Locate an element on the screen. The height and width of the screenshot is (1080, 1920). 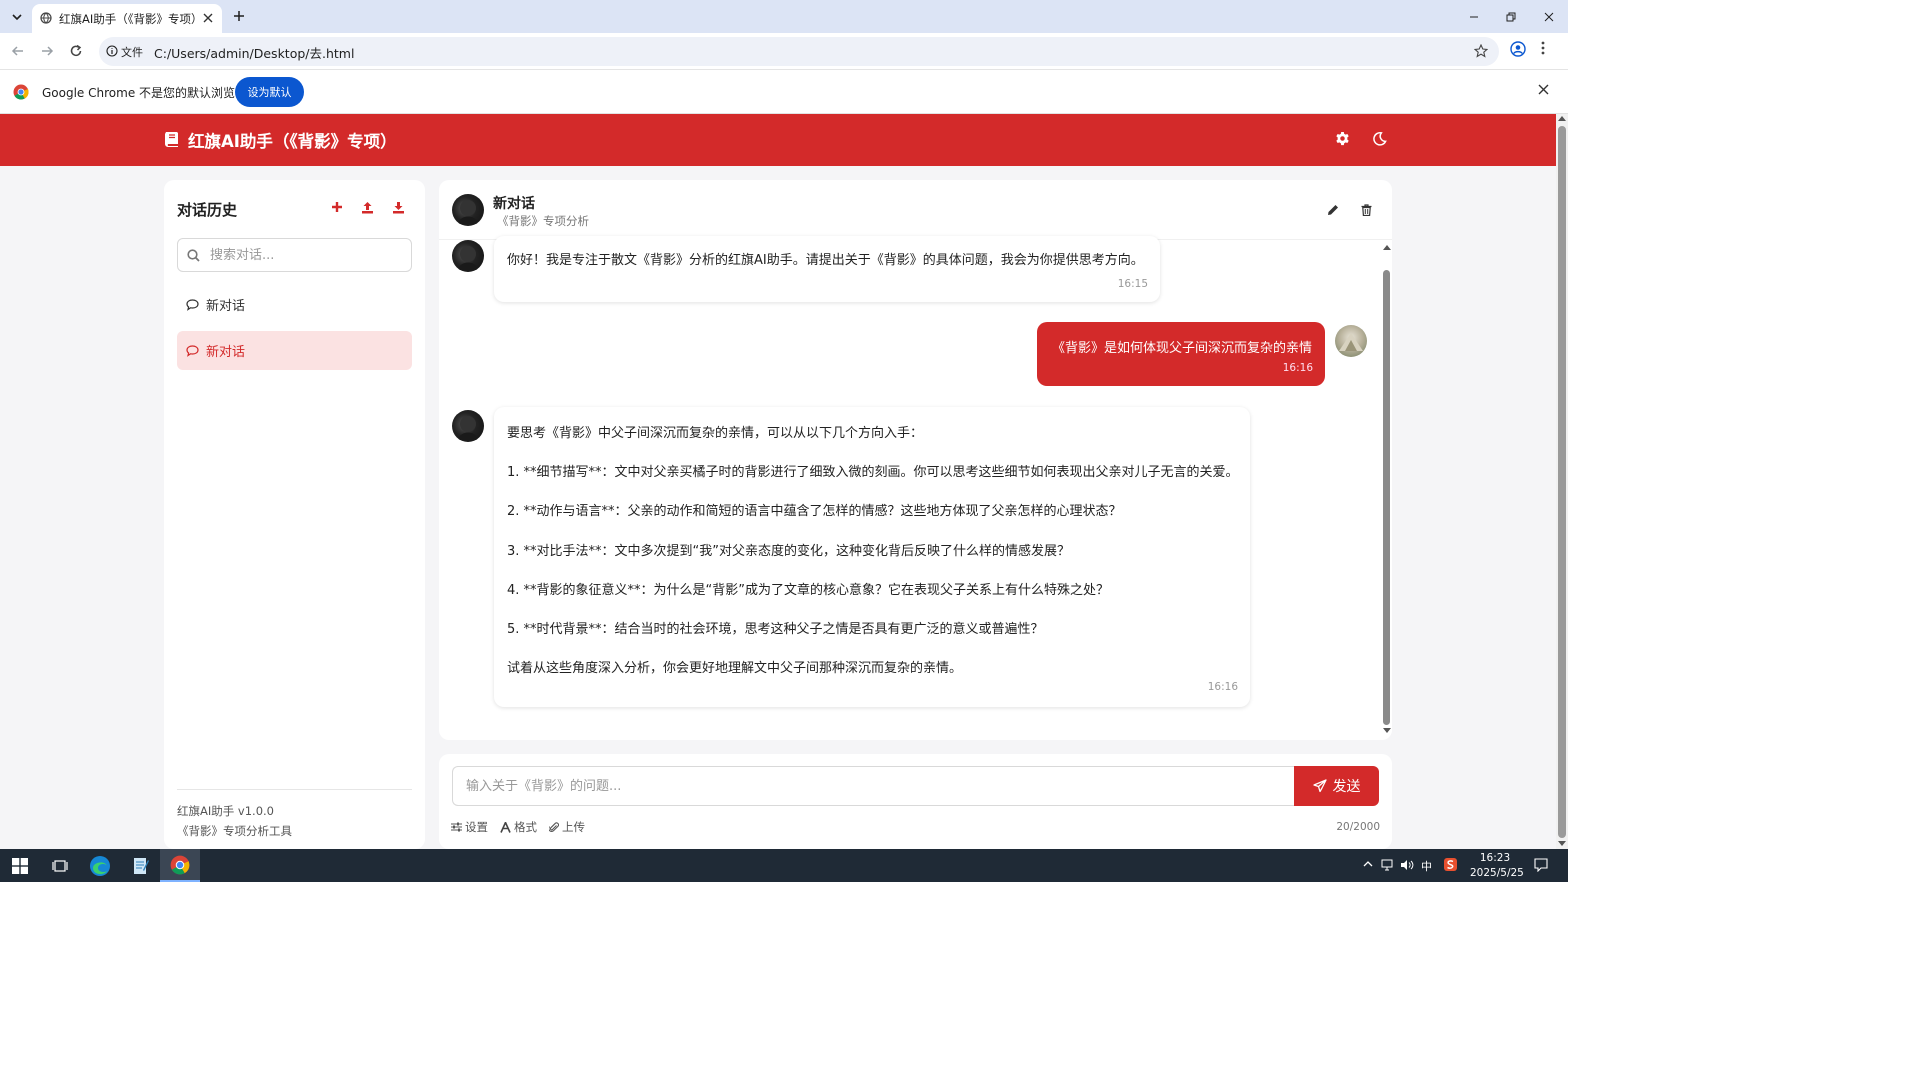
app-version: 红旗AI助手 v1.0.0 is located at coordinates (225, 811).